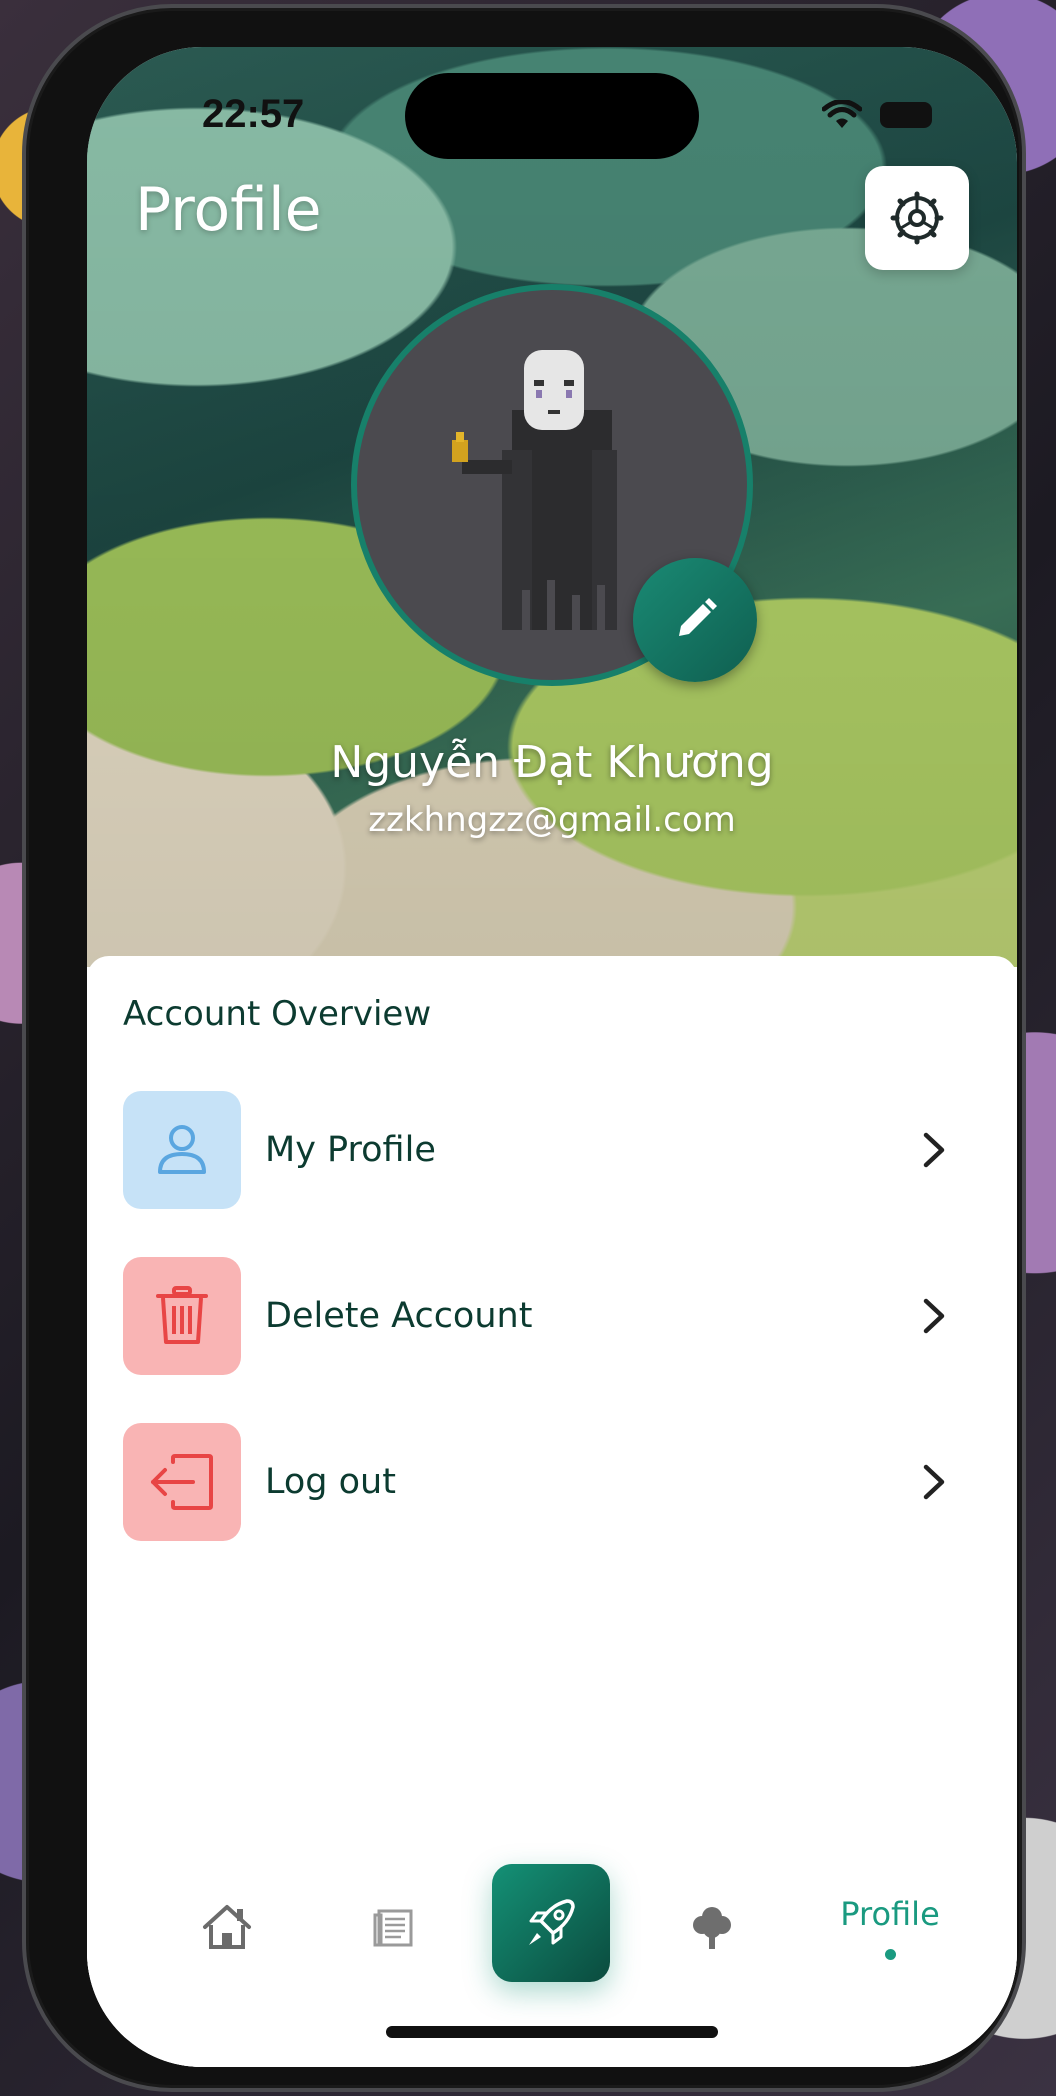 This screenshot has width=1056, height=2096. Describe the element at coordinates (890, 1954) in the screenshot. I see `active-tab-indicator` at that location.